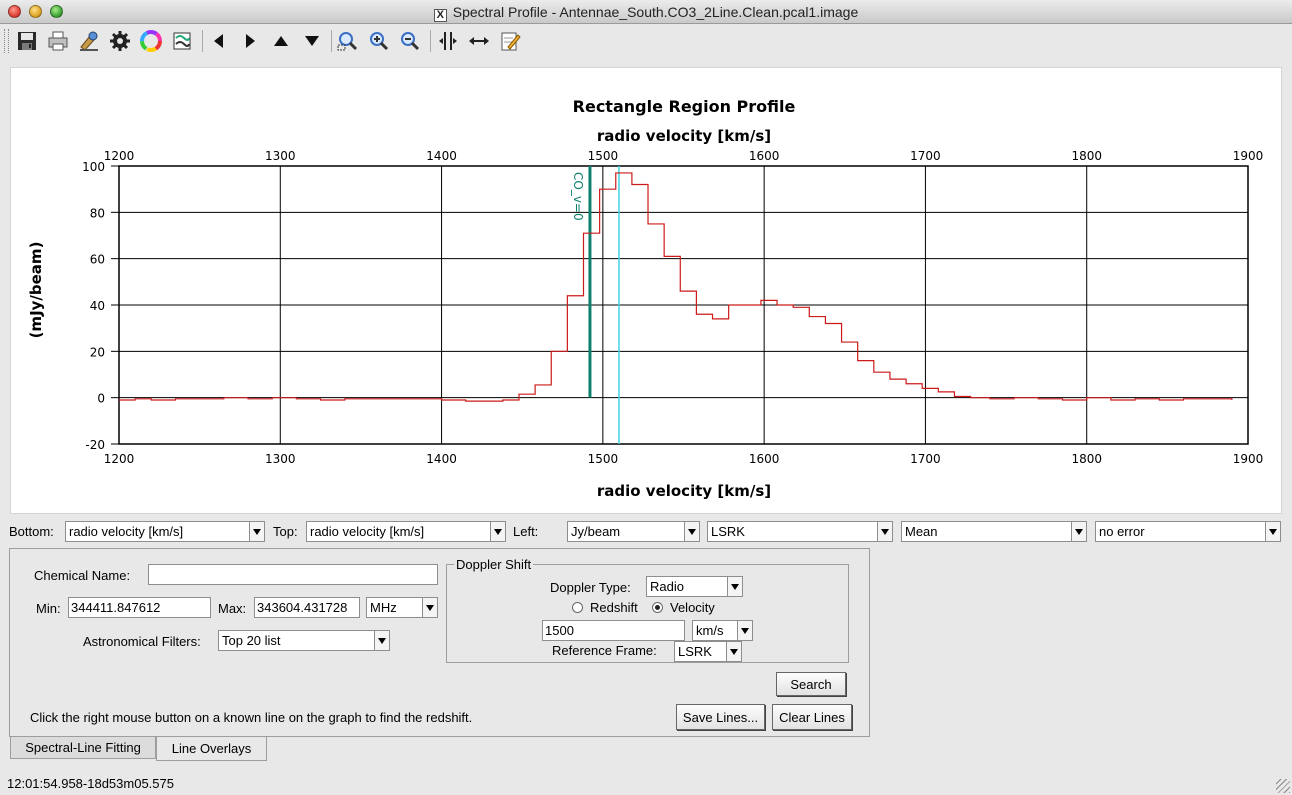 This screenshot has width=1292, height=795. What do you see at coordinates (526, 531) in the screenshot?
I see `left-axis-label-text: Left:` at bounding box center [526, 531].